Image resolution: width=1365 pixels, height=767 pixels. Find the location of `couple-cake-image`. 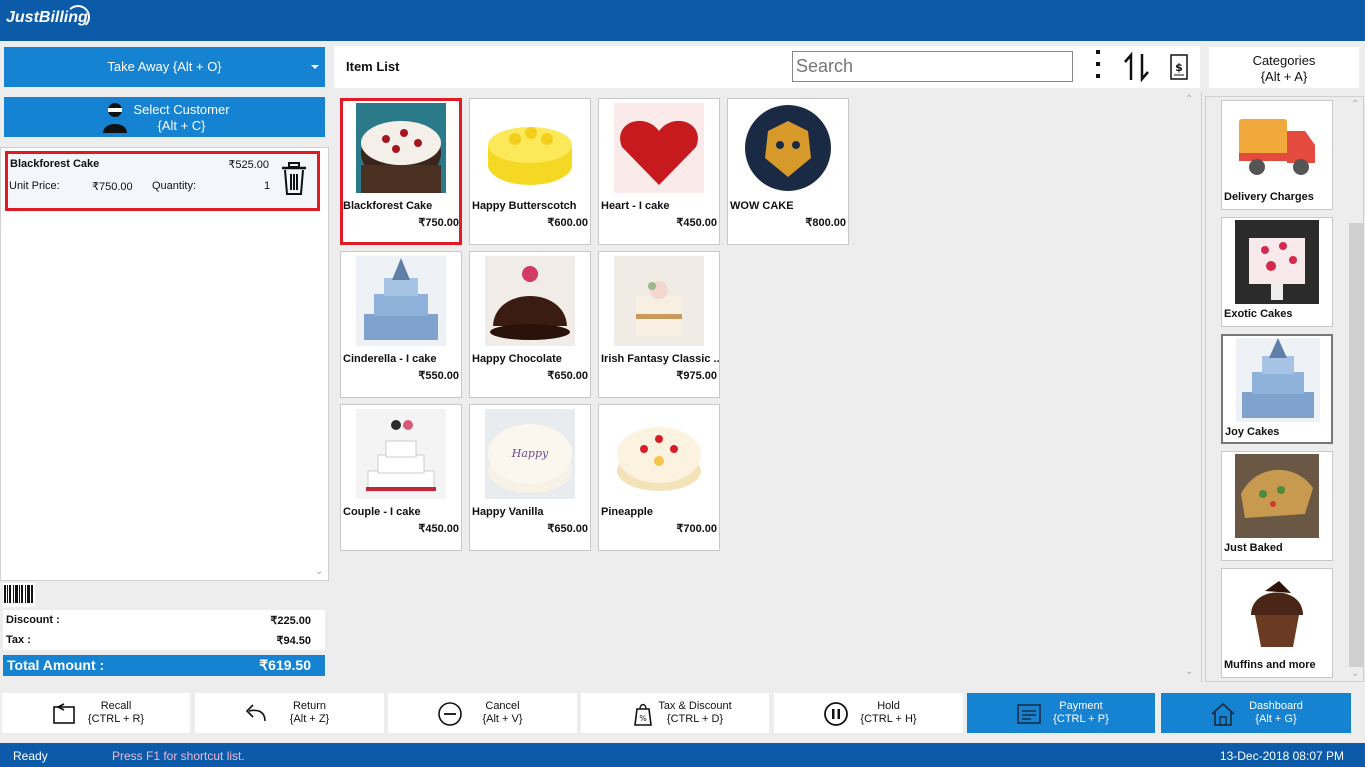

couple-cake-image is located at coordinates (401, 454).